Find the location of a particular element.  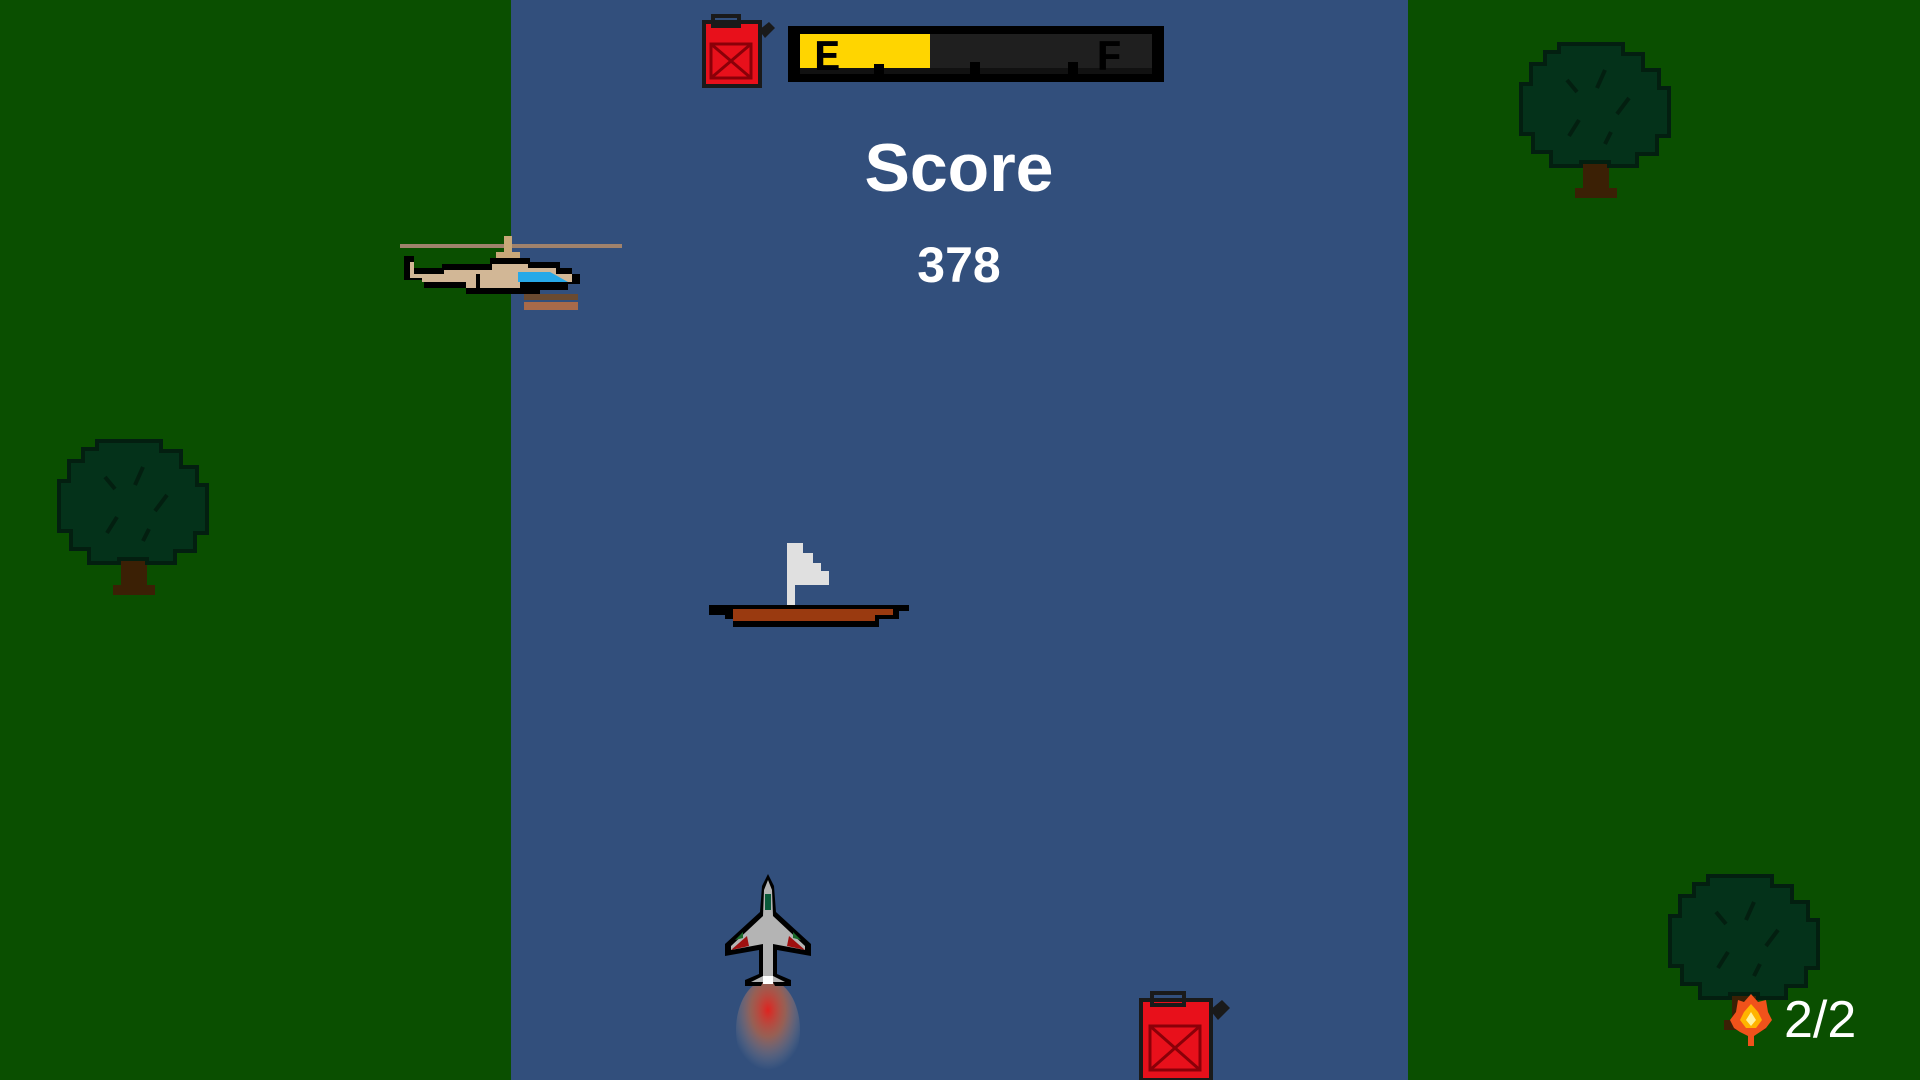

fuel-full-label: F is located at coordinates (1109, 59).